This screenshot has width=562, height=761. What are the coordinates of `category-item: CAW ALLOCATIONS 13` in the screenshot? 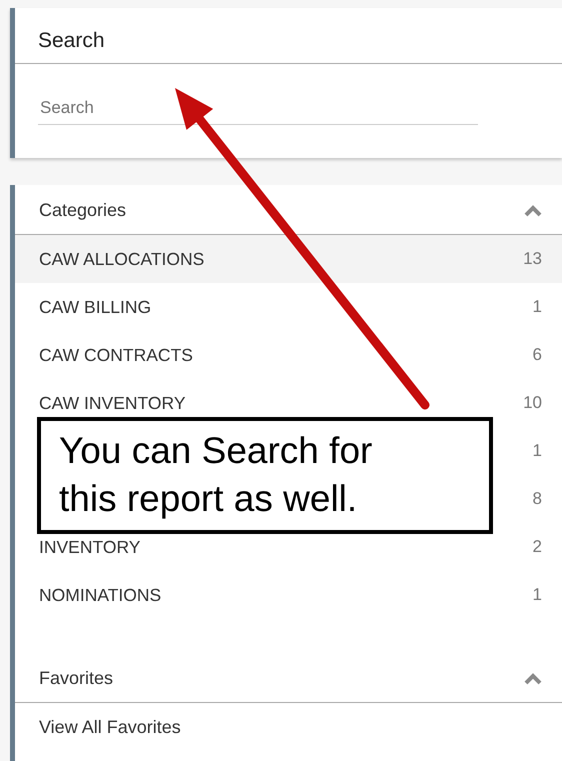 It's located at (288, 259).